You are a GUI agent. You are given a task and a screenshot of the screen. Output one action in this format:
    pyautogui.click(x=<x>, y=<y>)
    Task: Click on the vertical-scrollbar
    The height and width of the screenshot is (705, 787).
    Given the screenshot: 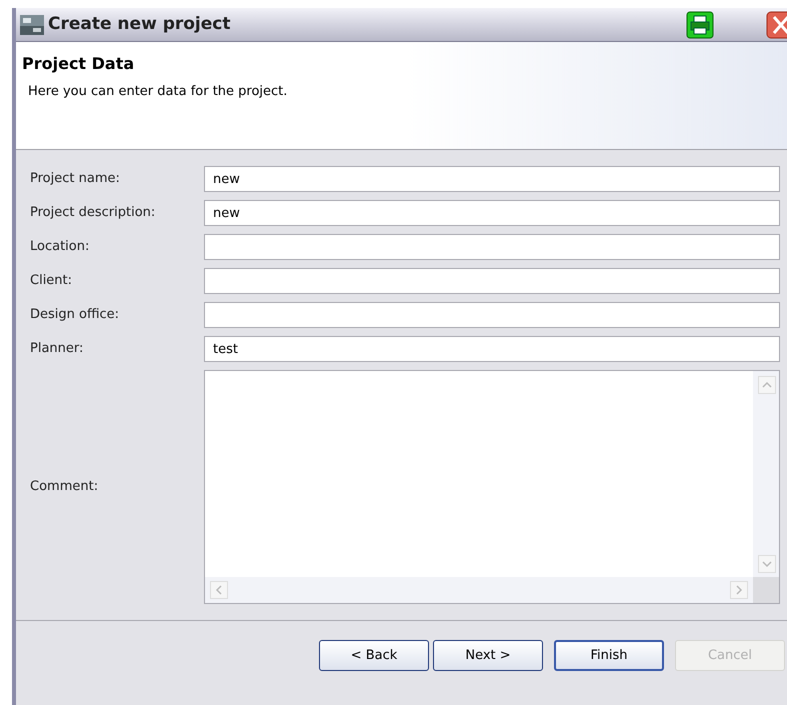 What is the action you would take?
    pyautogui.click(x=766, y=474)
    